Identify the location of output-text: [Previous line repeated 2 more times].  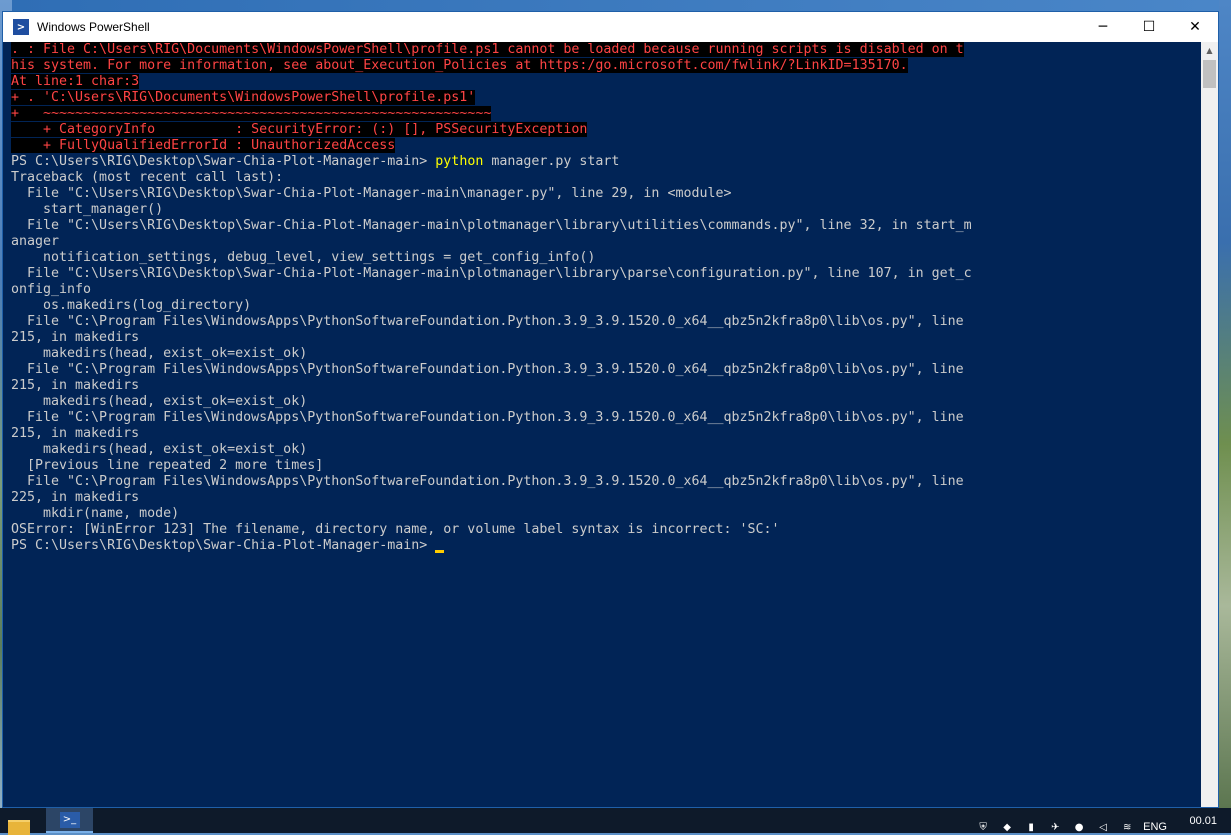
(167, 465).